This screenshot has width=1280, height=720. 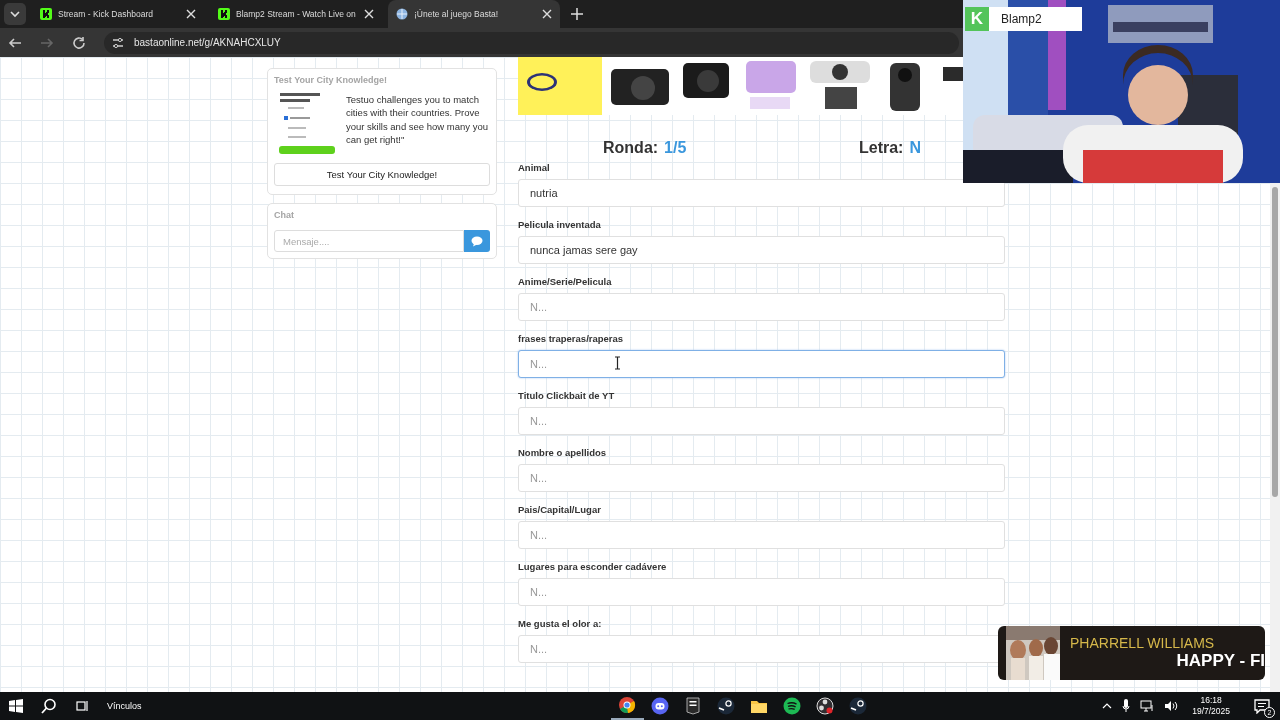 I want to click on windows-start-icon, so click(x=16, y=706).